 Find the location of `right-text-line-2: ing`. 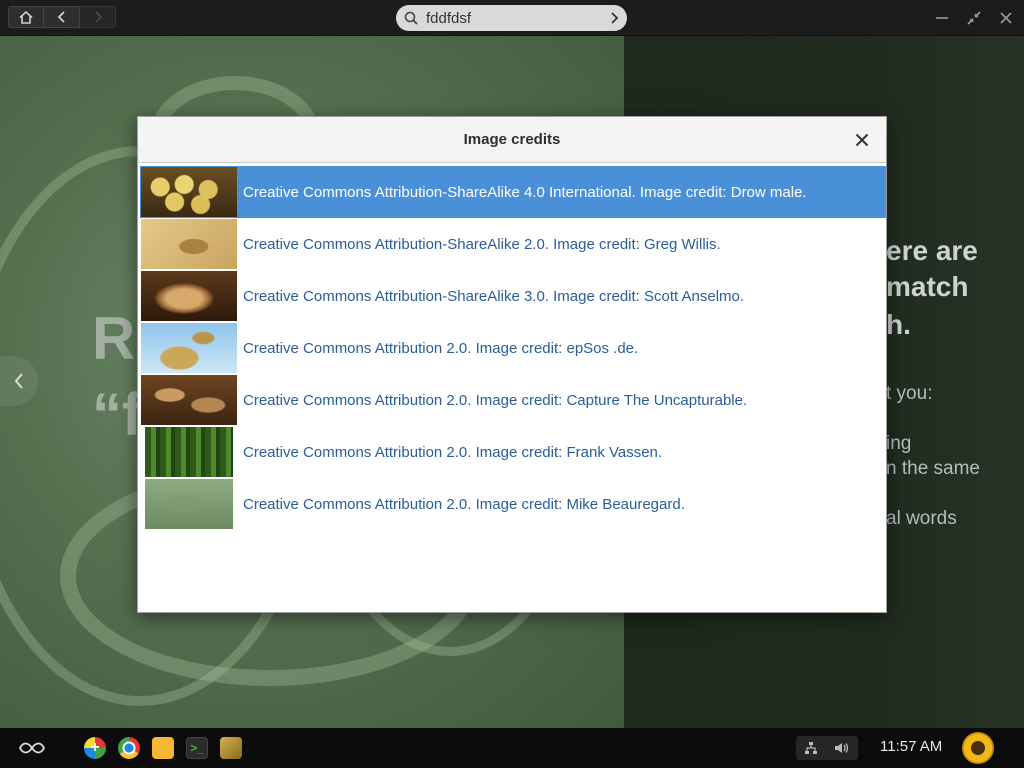

right-text-line-2: ing is located at coordinates (899, 443).